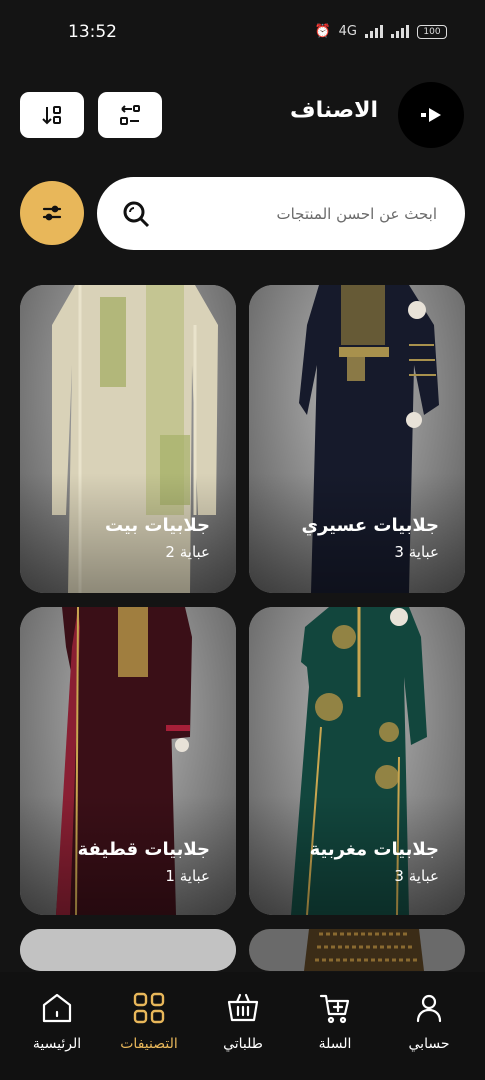 The image size is (485, 1080). I want to click on nav-item-home: الرئيسية, so click(57, 1030).